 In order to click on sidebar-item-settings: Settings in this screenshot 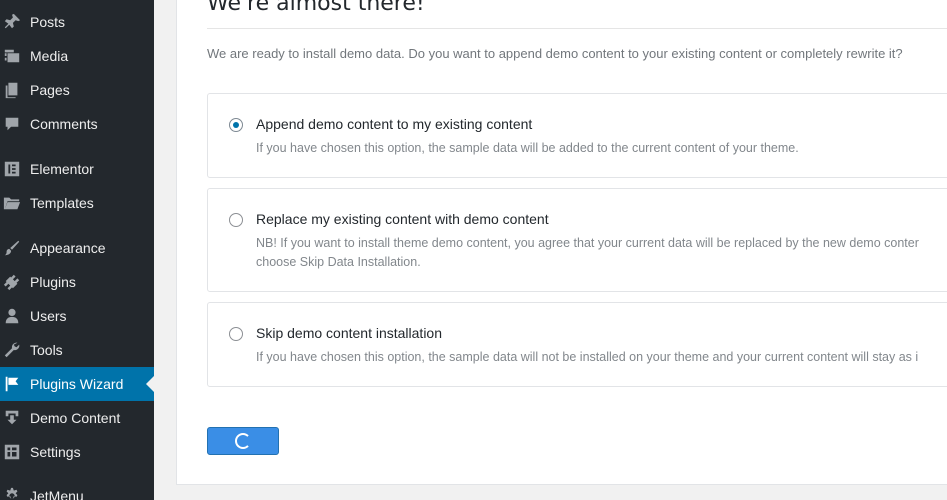, I will do `click(77, 452)`.